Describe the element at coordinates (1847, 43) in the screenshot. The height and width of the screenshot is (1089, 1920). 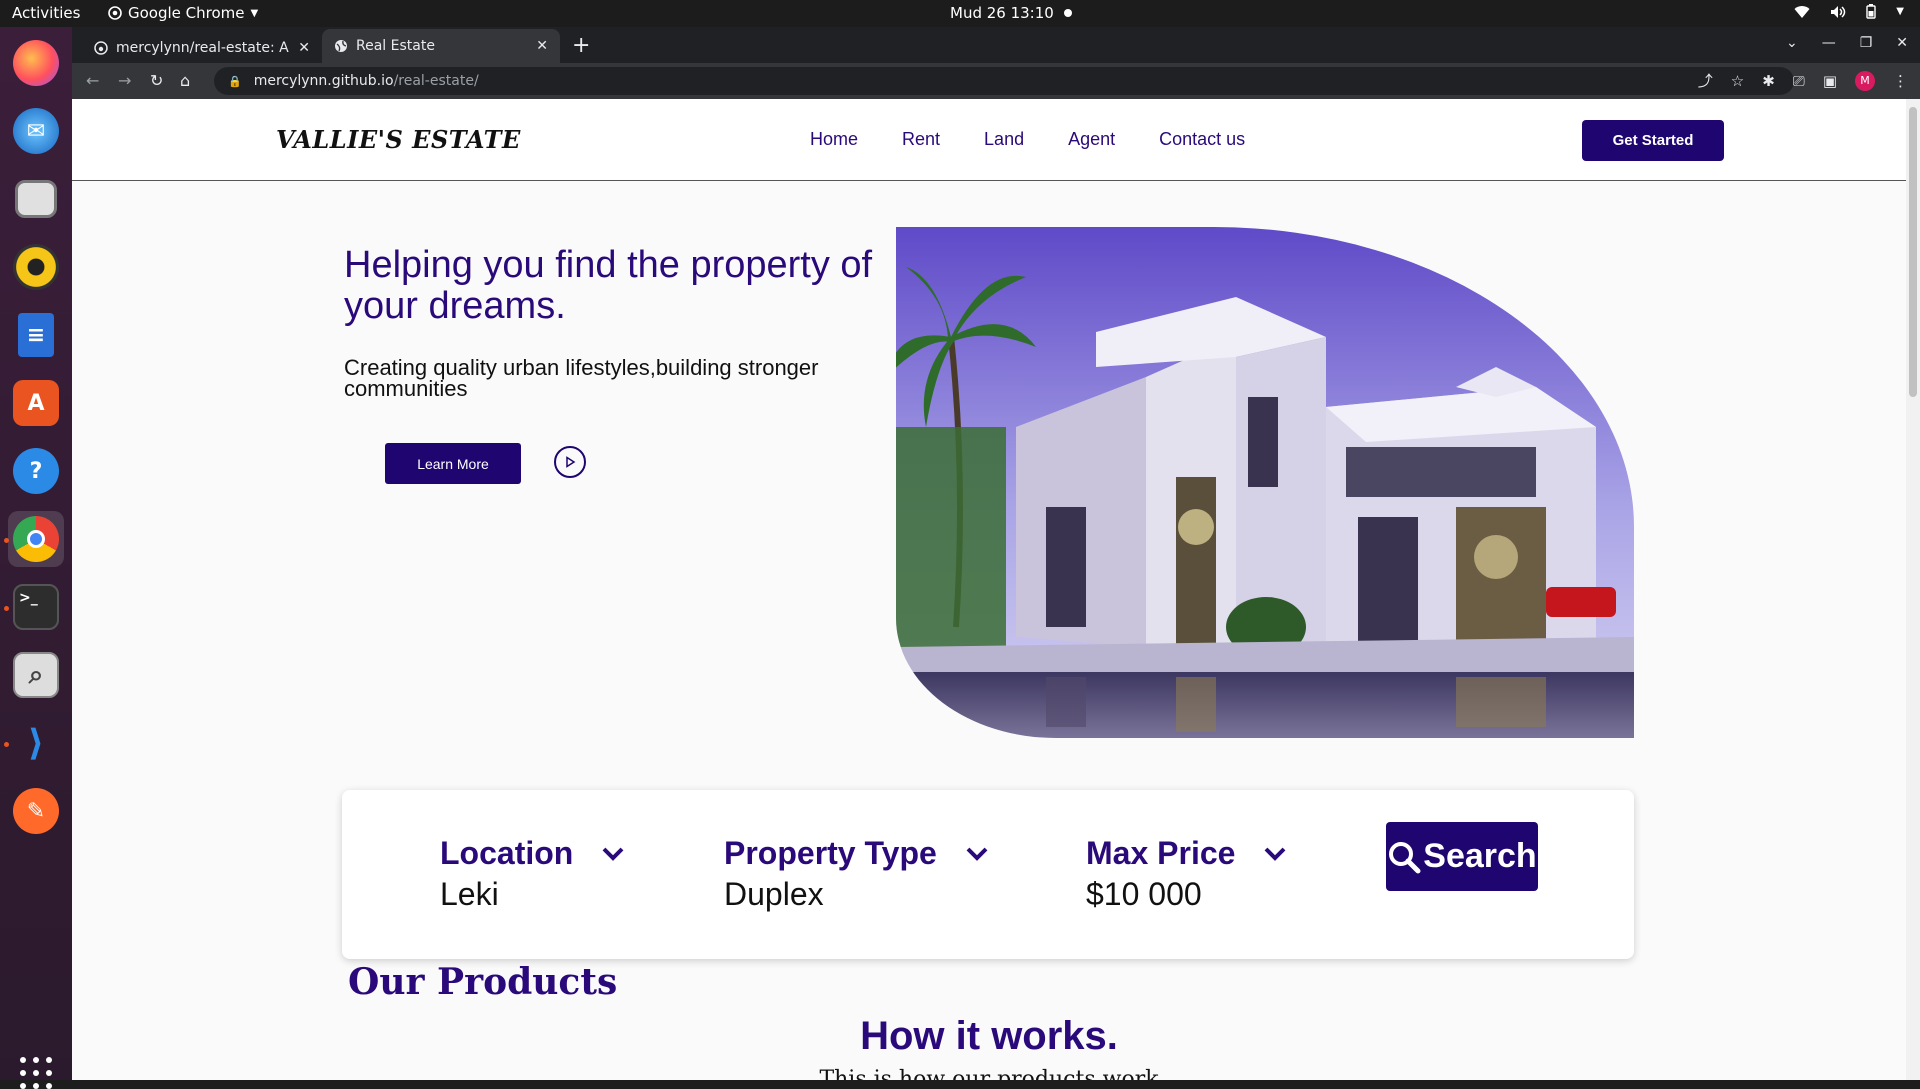
I see `window-controls: ⌄ — ❐ ✕` at that location.